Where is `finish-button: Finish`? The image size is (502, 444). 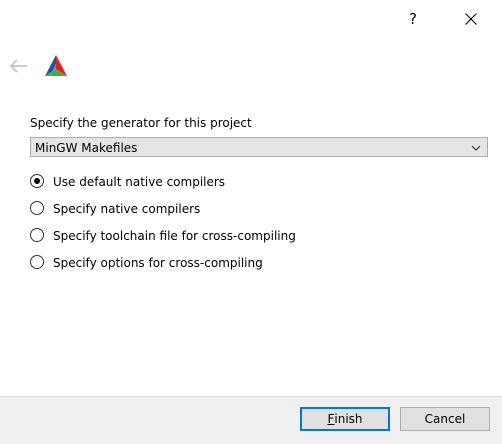 finish-button: Finish is located at coordinates (345, 419).